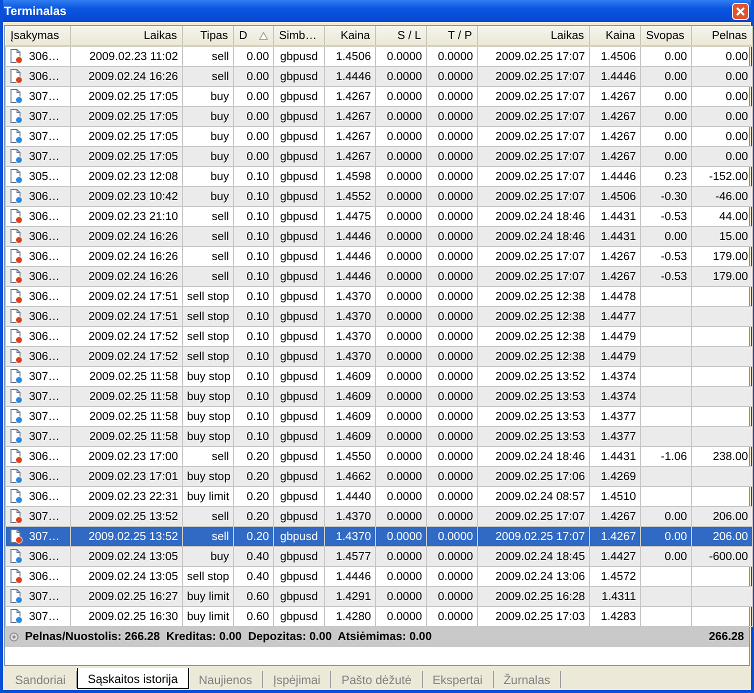 The height and width of the screenshot is (693, 754). I want to click on column-header: T / P, so click(452, 36).